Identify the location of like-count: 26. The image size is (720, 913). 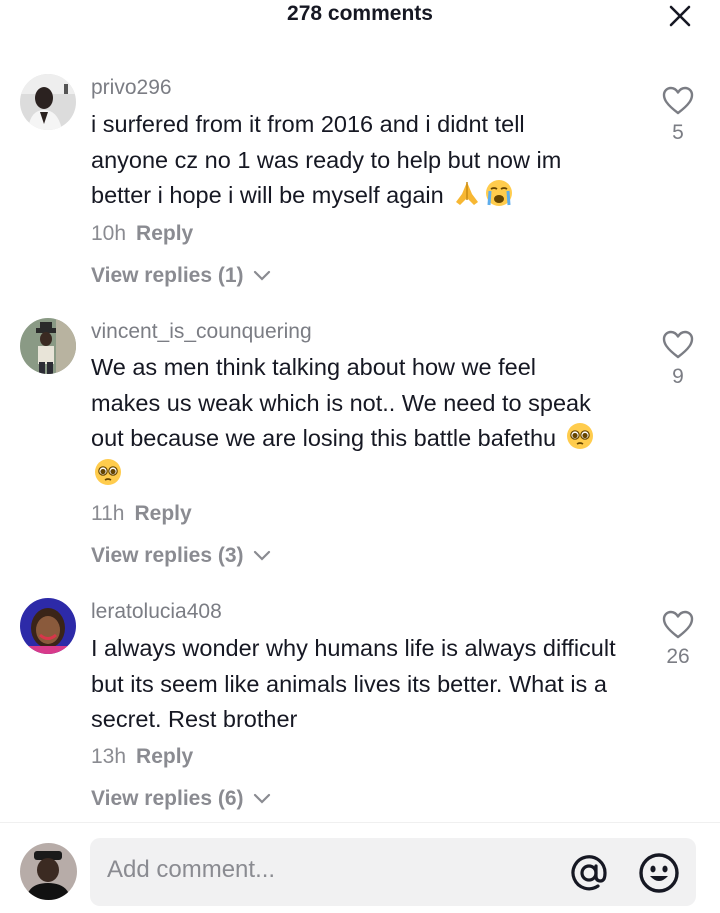
(678, 656).